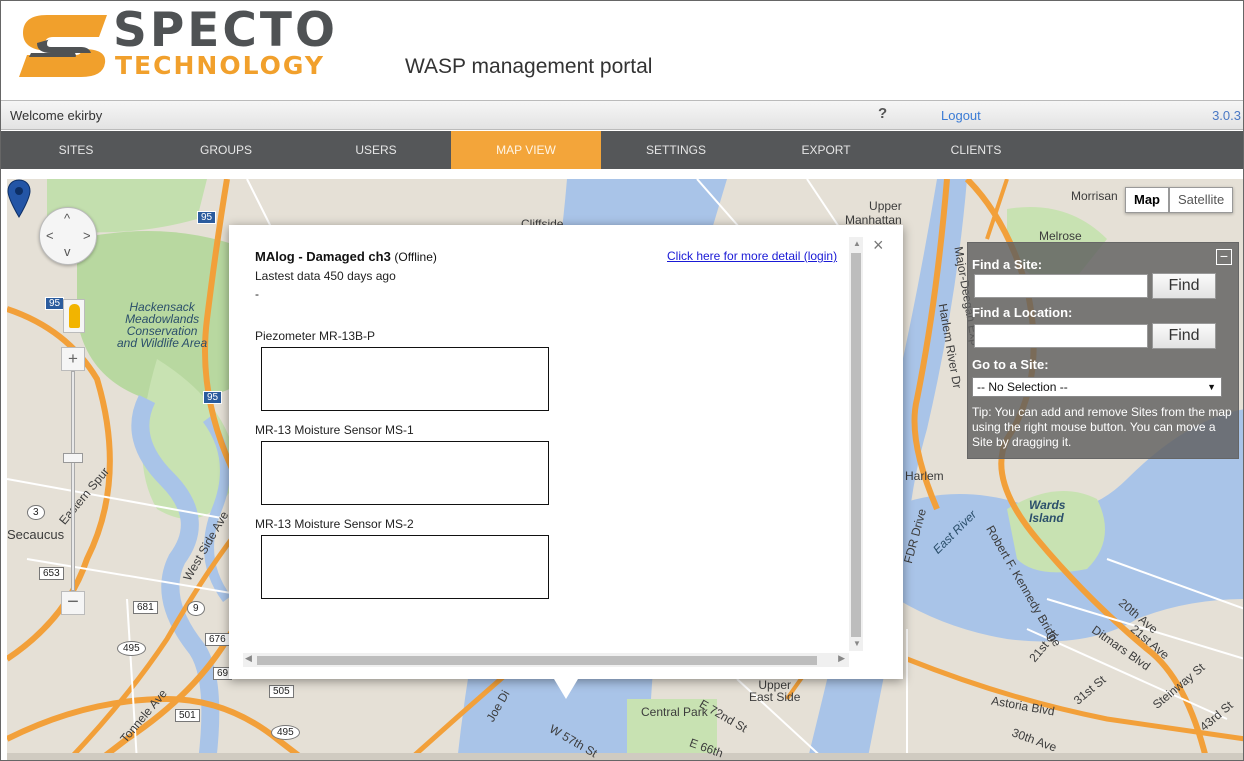 The width and height of the screenshot is (1244, 761). What do you see at coordinates (36, 512) in the screenshot?
I see `route-shield: 3` at bounding box center [36, 512].